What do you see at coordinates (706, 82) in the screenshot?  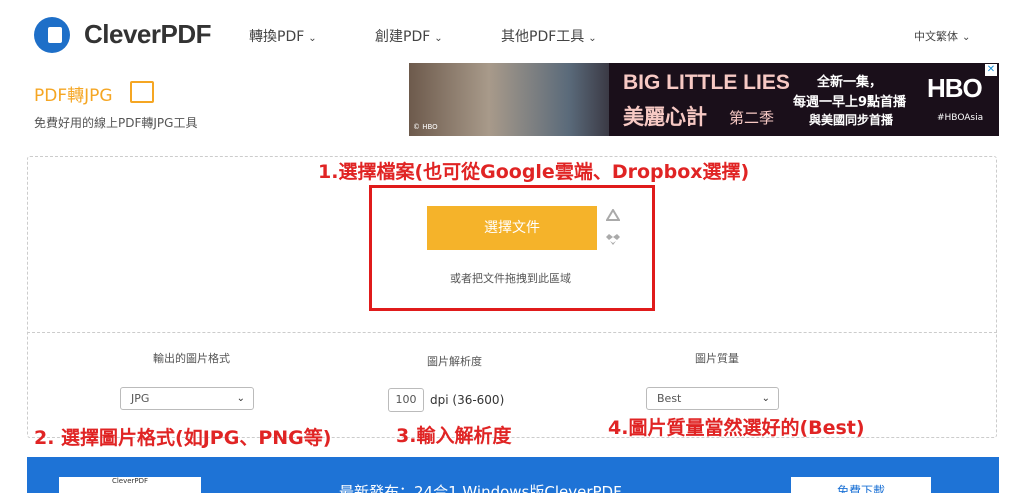 I see `ad-title-en: BIG LITTLE LIES` at bounding box center [706, 82].